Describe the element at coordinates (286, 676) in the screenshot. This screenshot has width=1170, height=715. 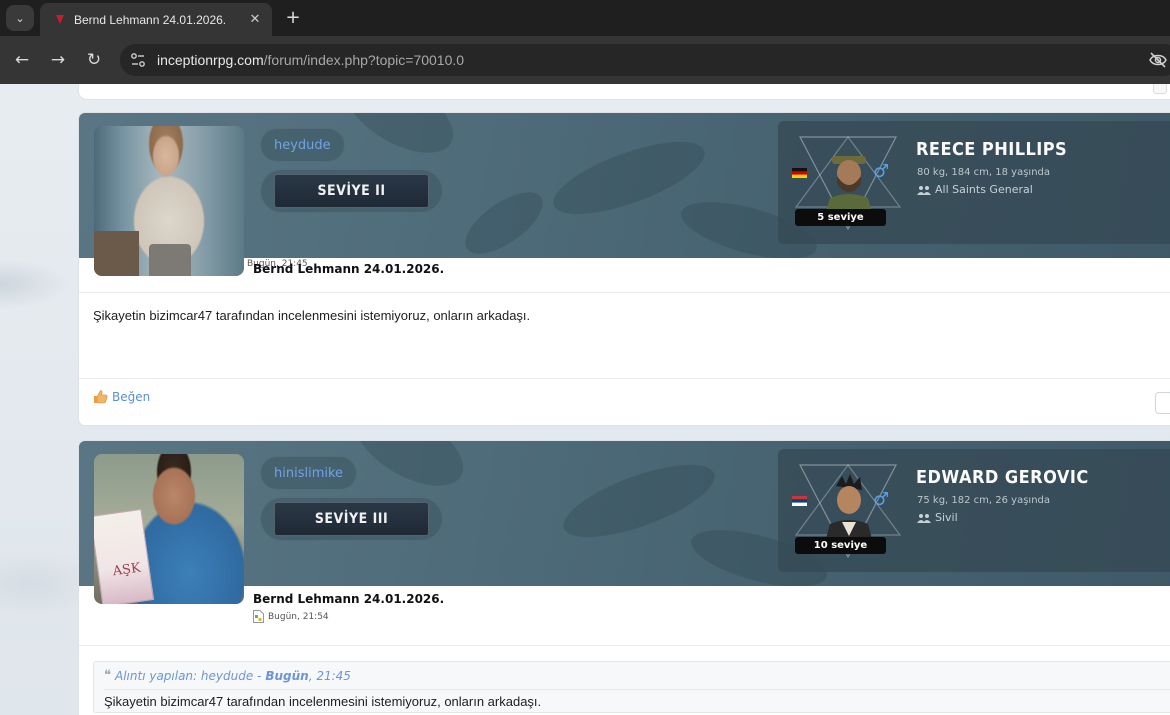
I see `quote-date-link: Bugün` at that location.